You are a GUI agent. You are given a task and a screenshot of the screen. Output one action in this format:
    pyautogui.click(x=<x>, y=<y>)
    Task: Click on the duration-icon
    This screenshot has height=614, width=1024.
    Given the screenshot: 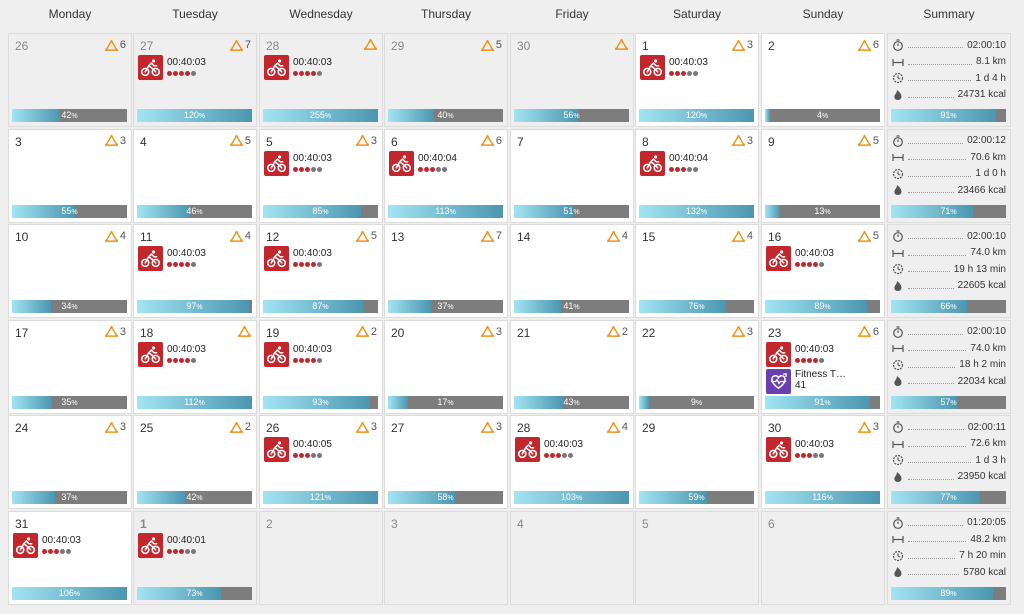 What is the action you would take?
    pyautogui.click(x=898, y=269)
    